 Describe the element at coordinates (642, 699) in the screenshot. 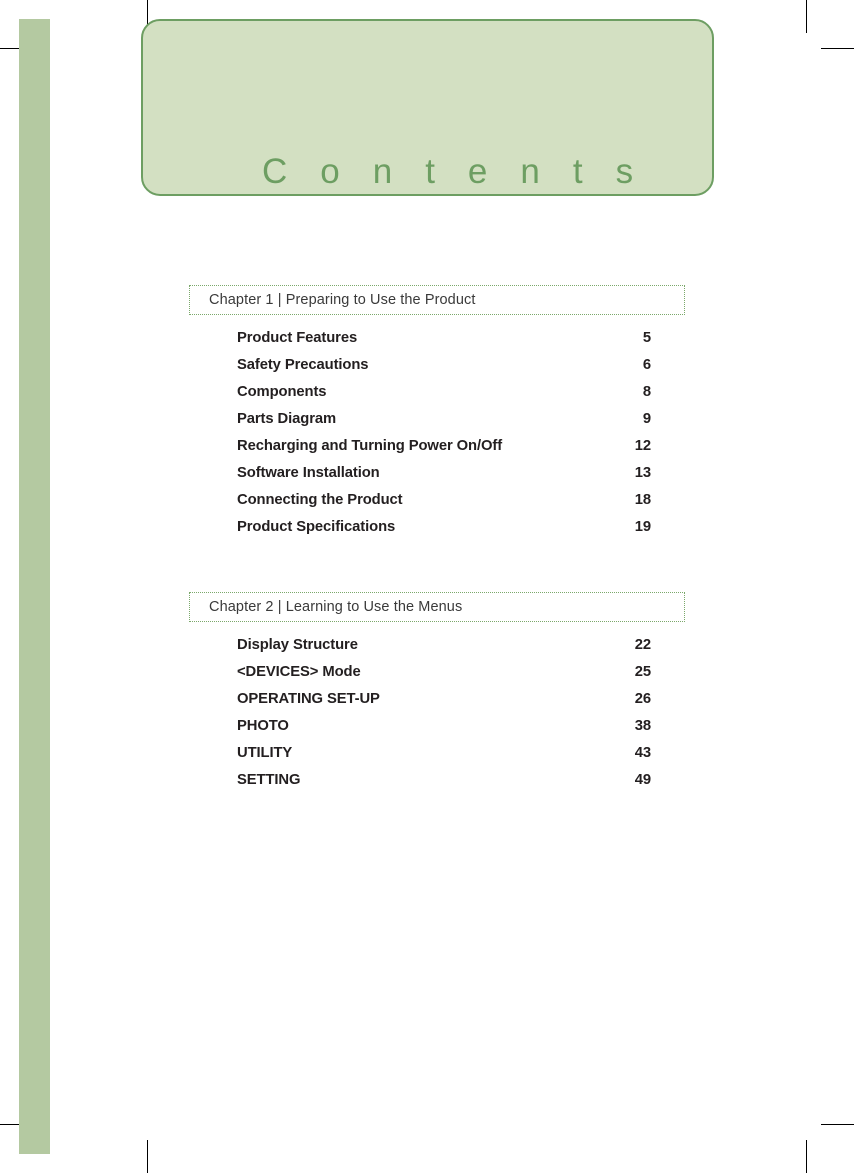

I see `toc-entry-page: 26` at that location.